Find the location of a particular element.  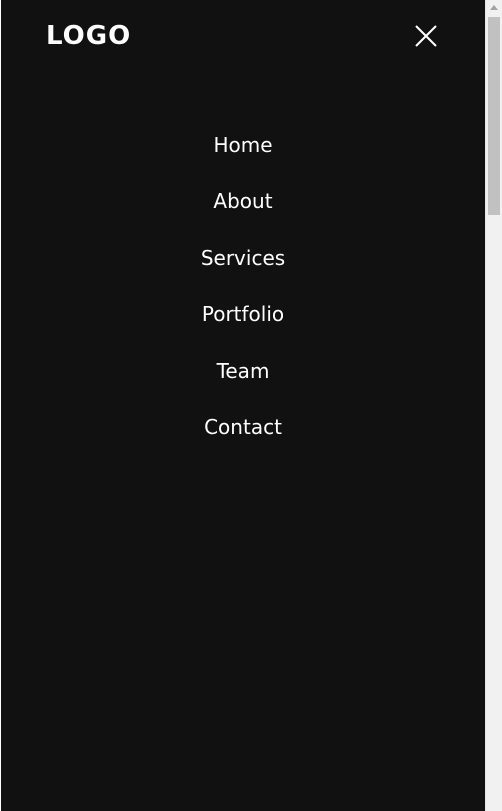

nav-item-about: About is located at coordinates (243, 210).